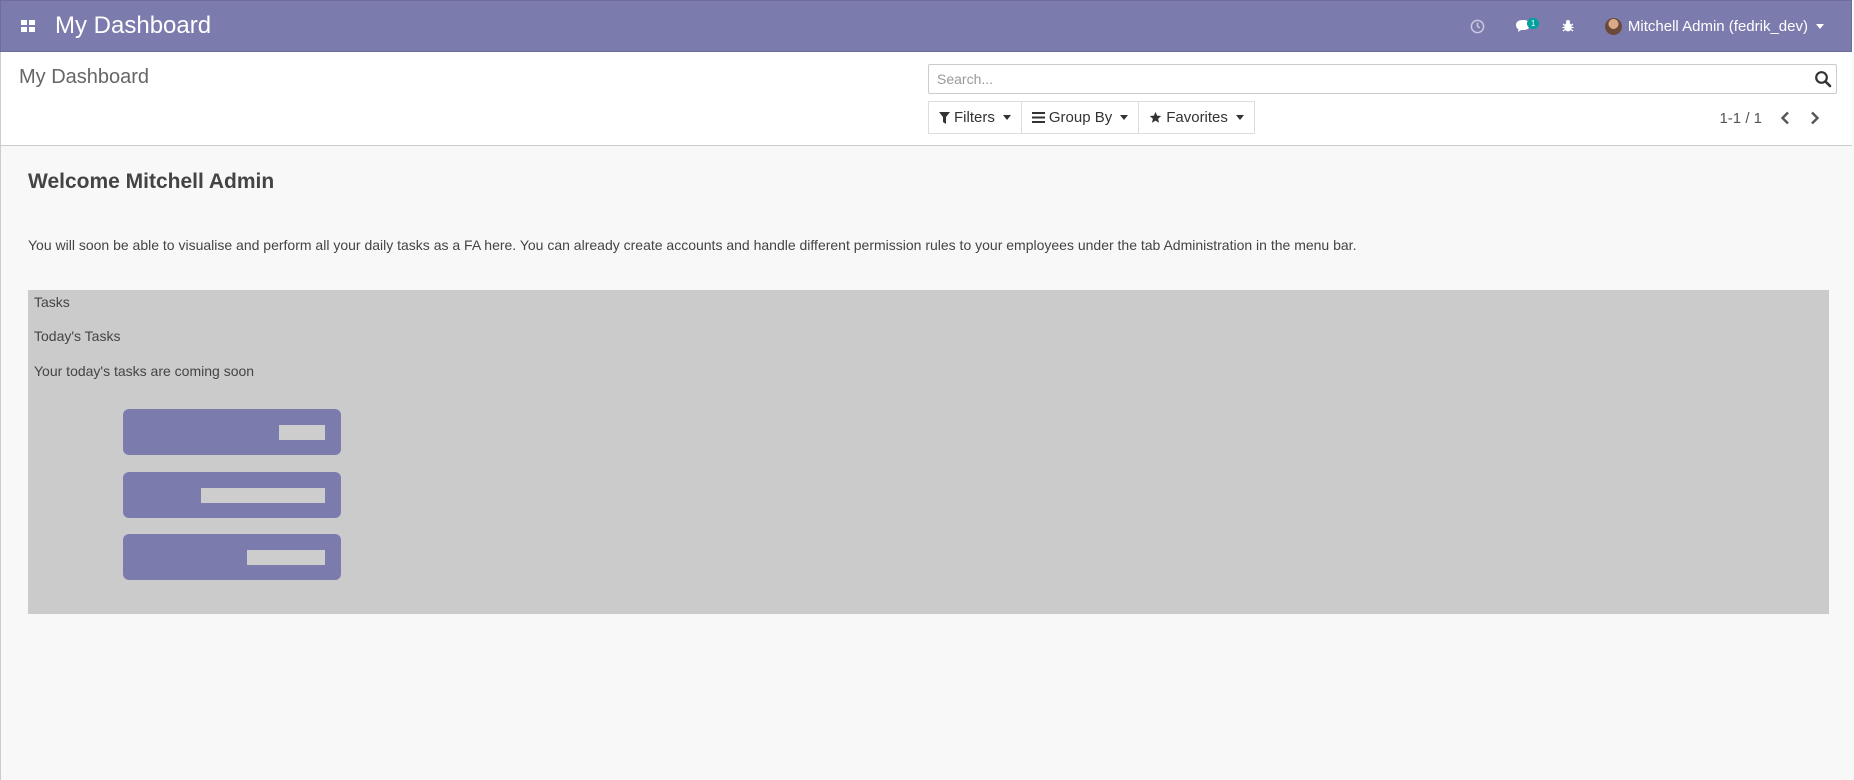 This screenshot has height=780, width=1854. Describe the element at coordinates (1156, 117) in the screenshot. I see `star-icon` at that location.